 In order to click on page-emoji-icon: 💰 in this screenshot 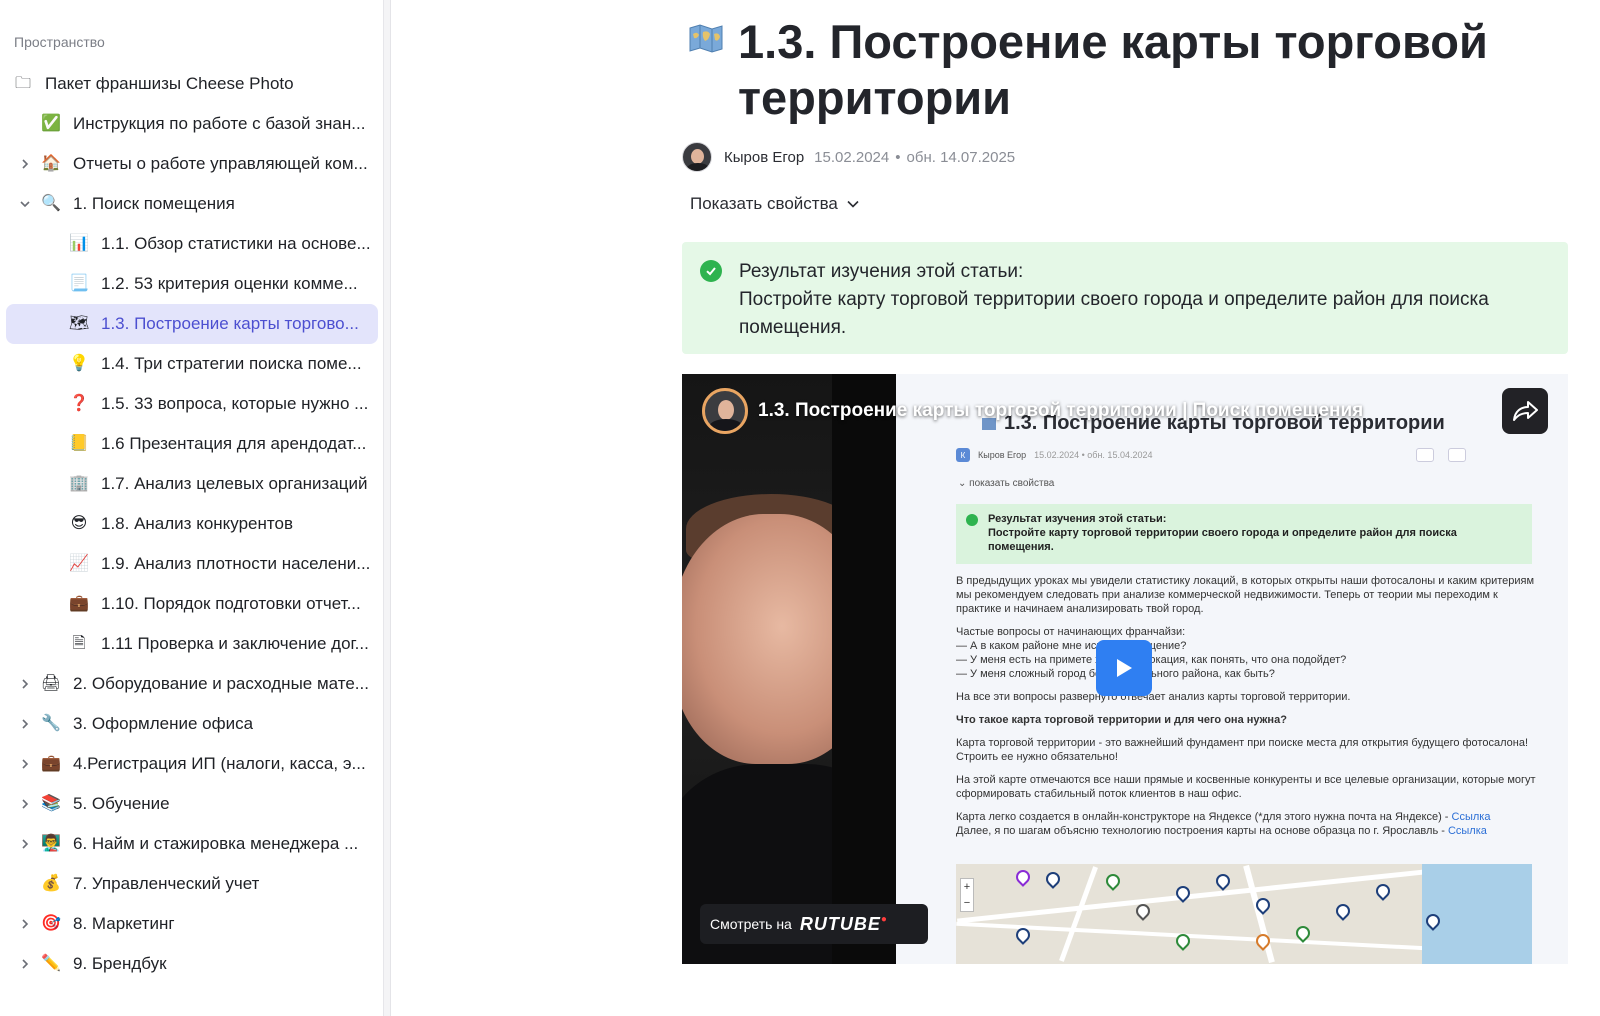, I will do `click(51, 883)`.